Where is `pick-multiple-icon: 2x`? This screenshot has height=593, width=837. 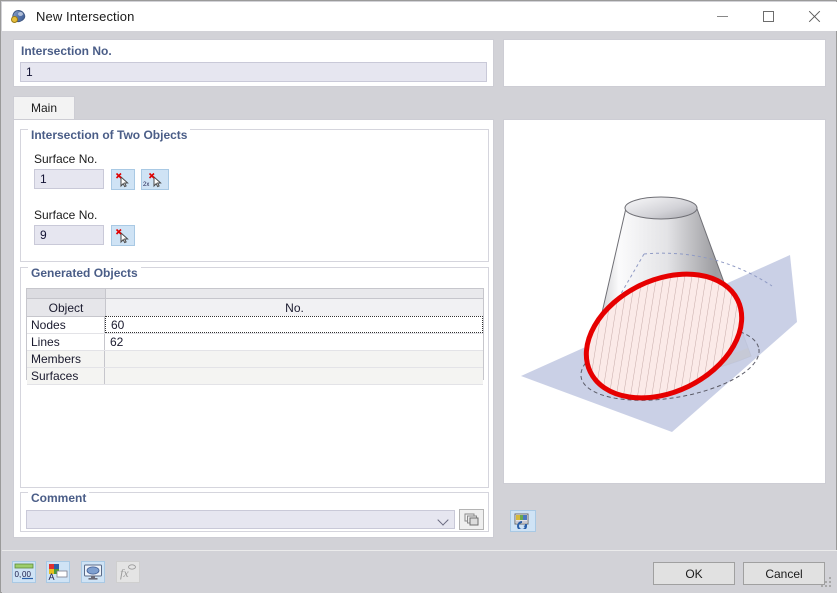
pick-multiple-icon: 2x is located at coordinates (155, 179).